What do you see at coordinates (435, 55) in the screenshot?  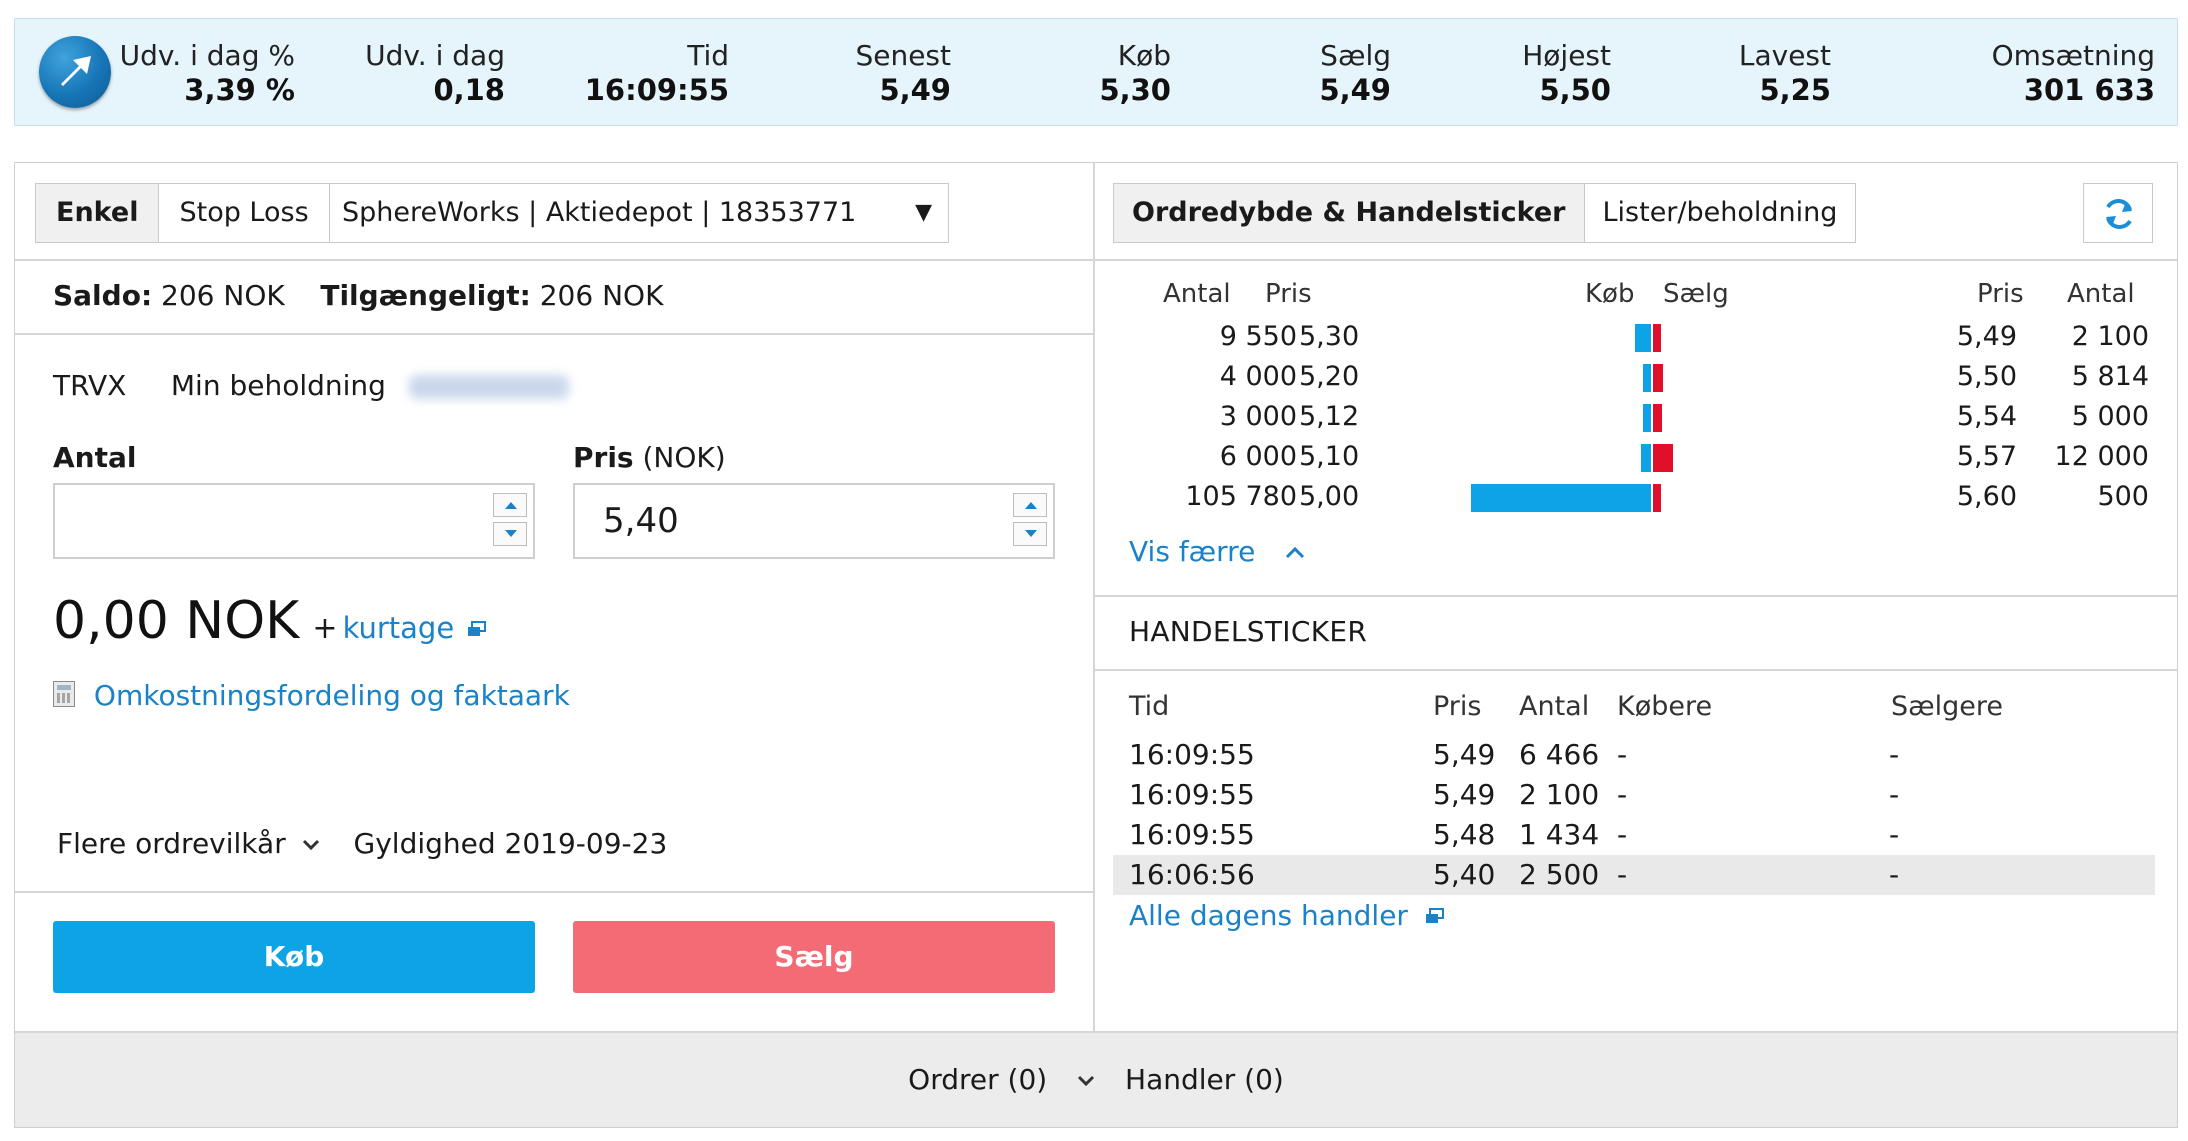 I see `change-label: Udv. i dag` at bounding box center [435, 55].